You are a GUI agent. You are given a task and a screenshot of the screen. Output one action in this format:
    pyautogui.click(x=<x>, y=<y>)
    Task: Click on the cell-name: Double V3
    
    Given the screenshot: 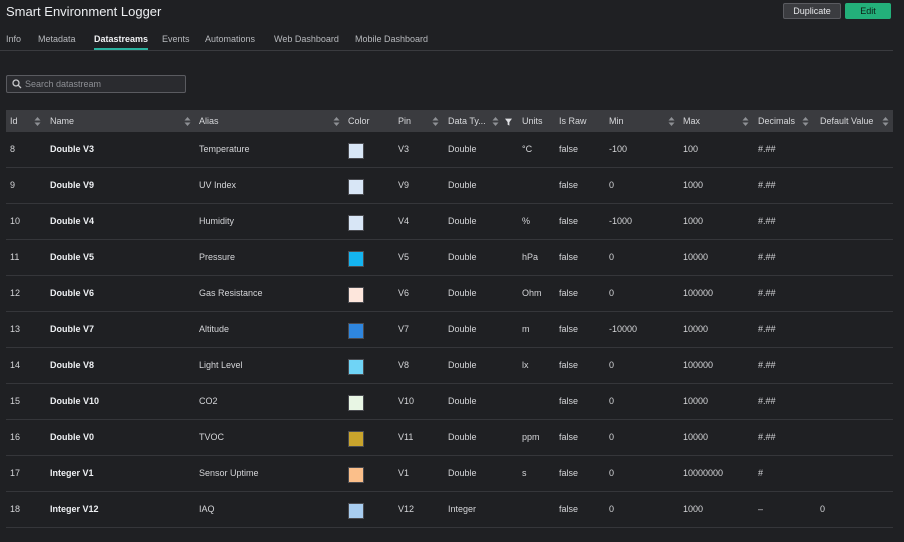 What is the action you would take?
    pyautogui.click(x=72, y=149)
    